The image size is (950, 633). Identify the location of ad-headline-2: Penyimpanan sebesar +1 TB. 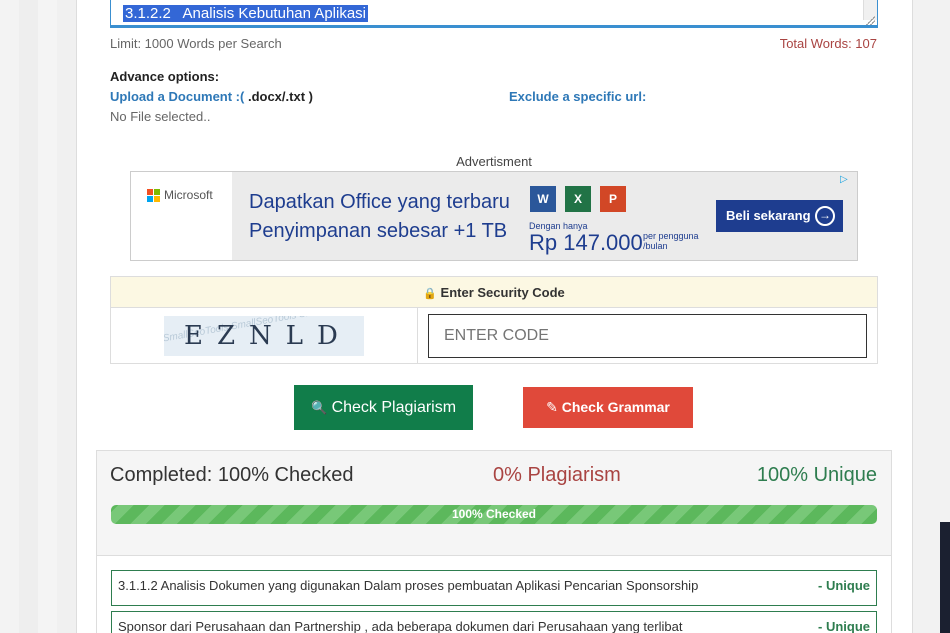
(378, 231).